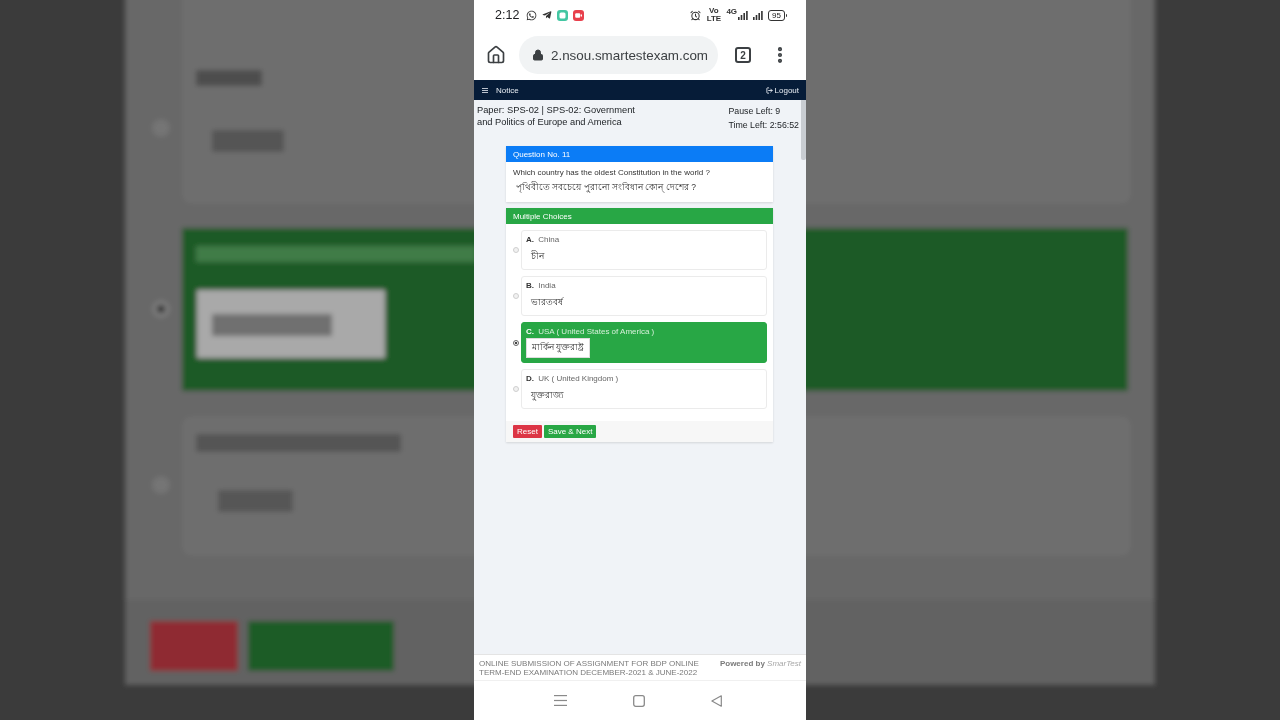 Image resolution: width=1280 pixels, height=720 pixels. Describe the element at coordinates (563, 15) in the screenshot. I see `app-tile-icon` at that location.